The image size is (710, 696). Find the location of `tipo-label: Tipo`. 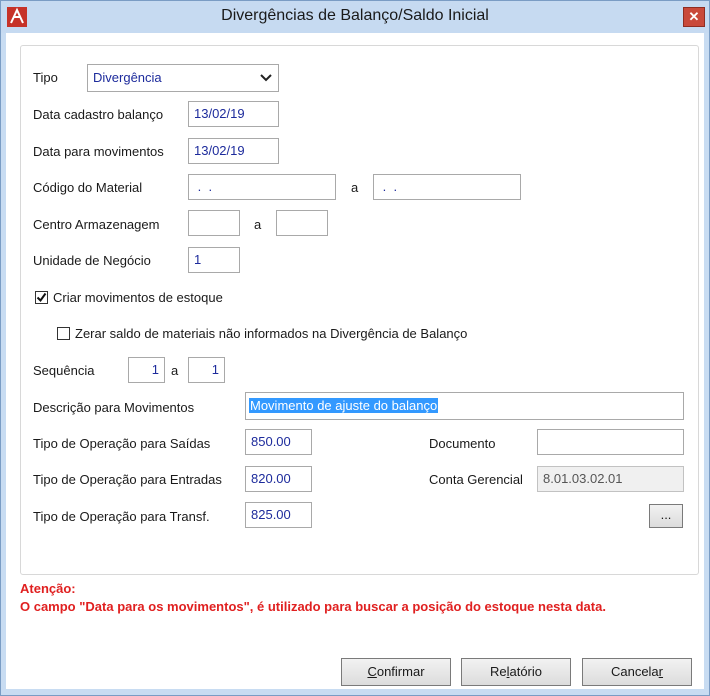

tipo-label: Tipo is located at coordinates (45, 77).